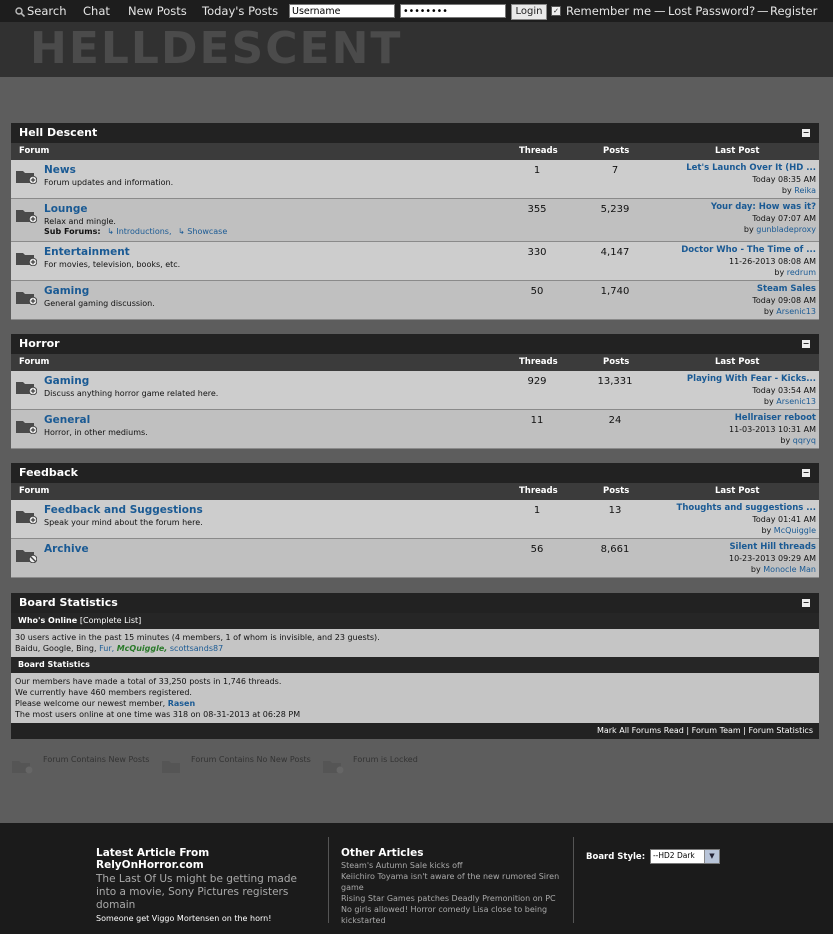 This screenshot has width=833, height=934. I want to click on footer-divider, so click(328, 880).